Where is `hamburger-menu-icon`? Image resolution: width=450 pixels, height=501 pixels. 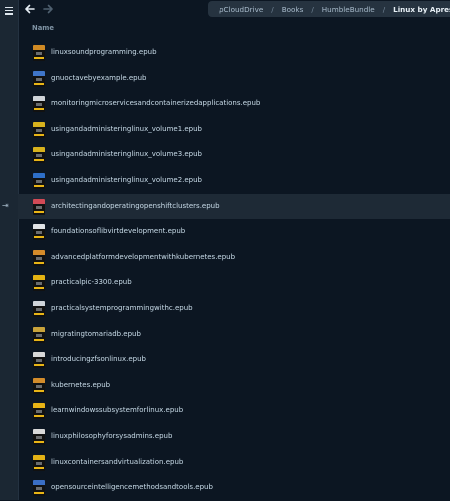 hamburger-menu-icon is located at coordinates (9, 10).